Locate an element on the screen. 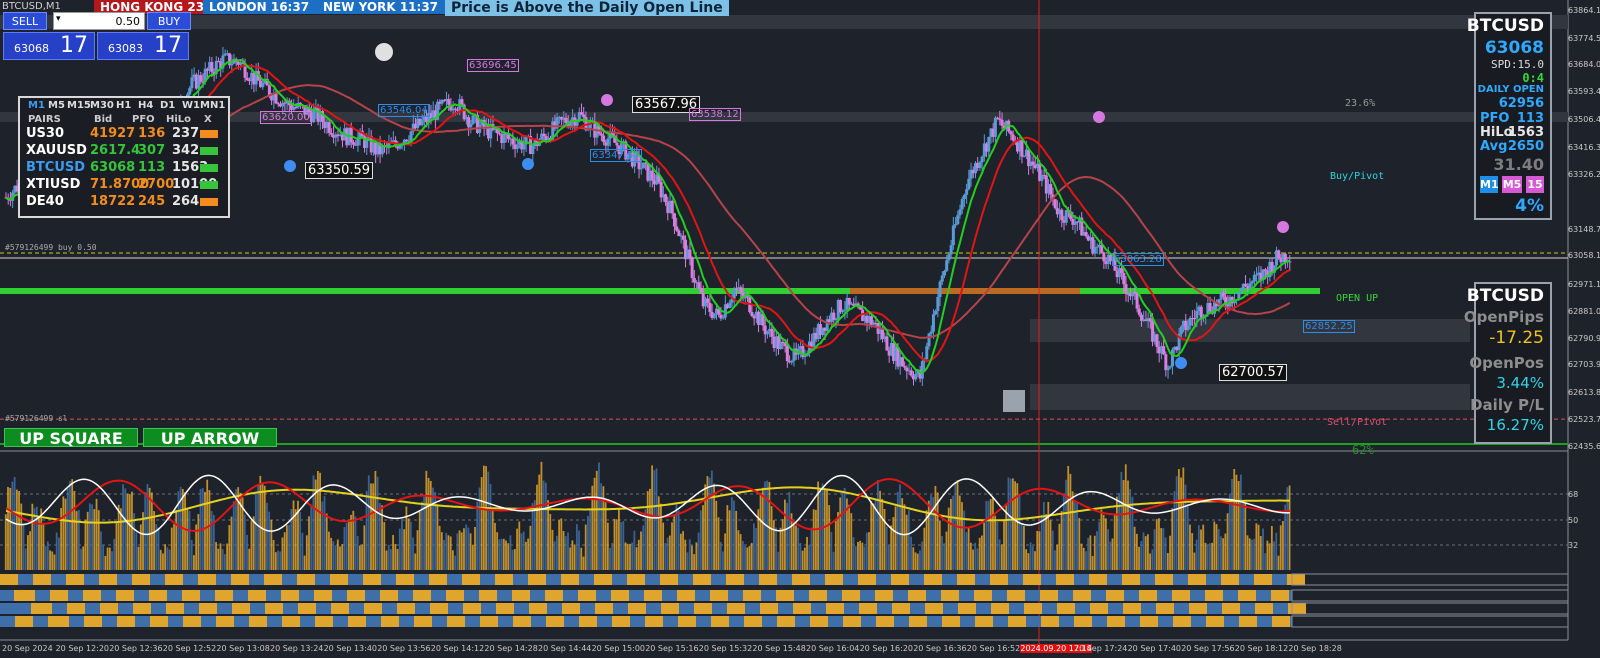  tab-h4: H4 is located at coordinates (145, 105).